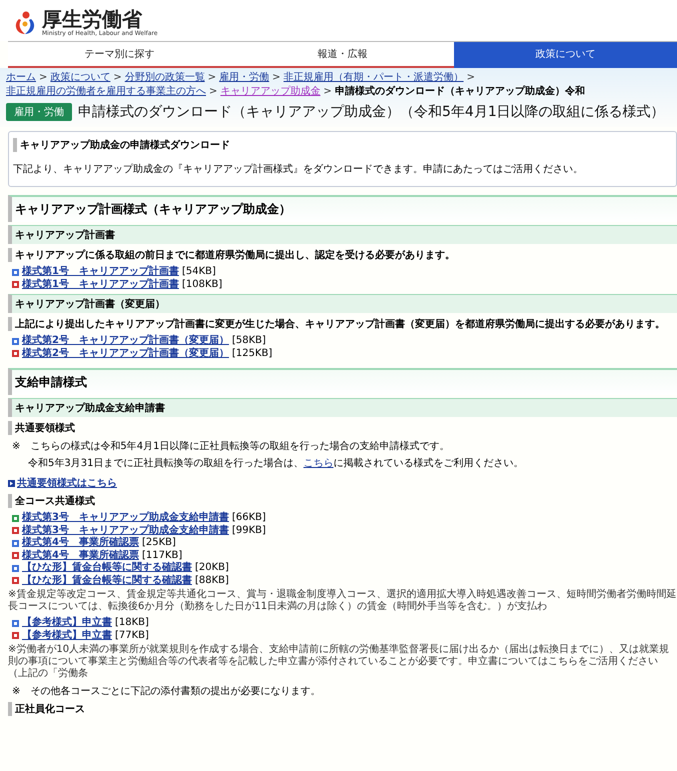 Image resolution: width=677 pixels, height=771 pixels. Describe the element at coordinates (21, 77) in the screenshot. I see `breadcrumb-link: ホーム` at that location.